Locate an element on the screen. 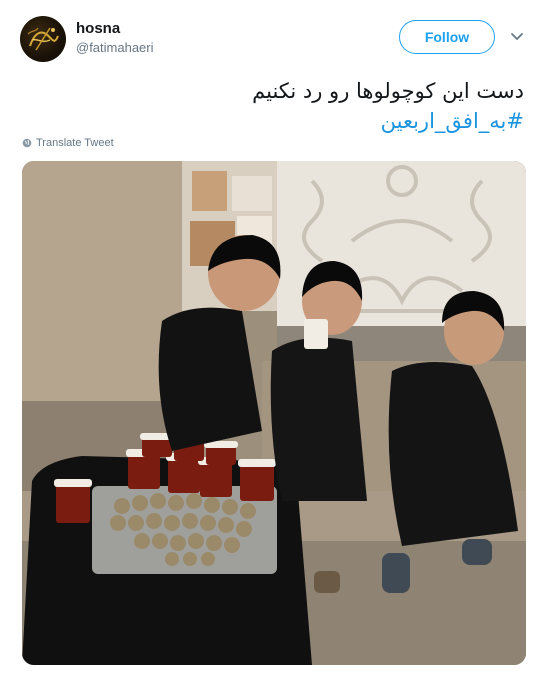 The width and height of the screenshot is (544, 674). translate-tweet-link: Translate Tweet is located at coordinates (68, 143).